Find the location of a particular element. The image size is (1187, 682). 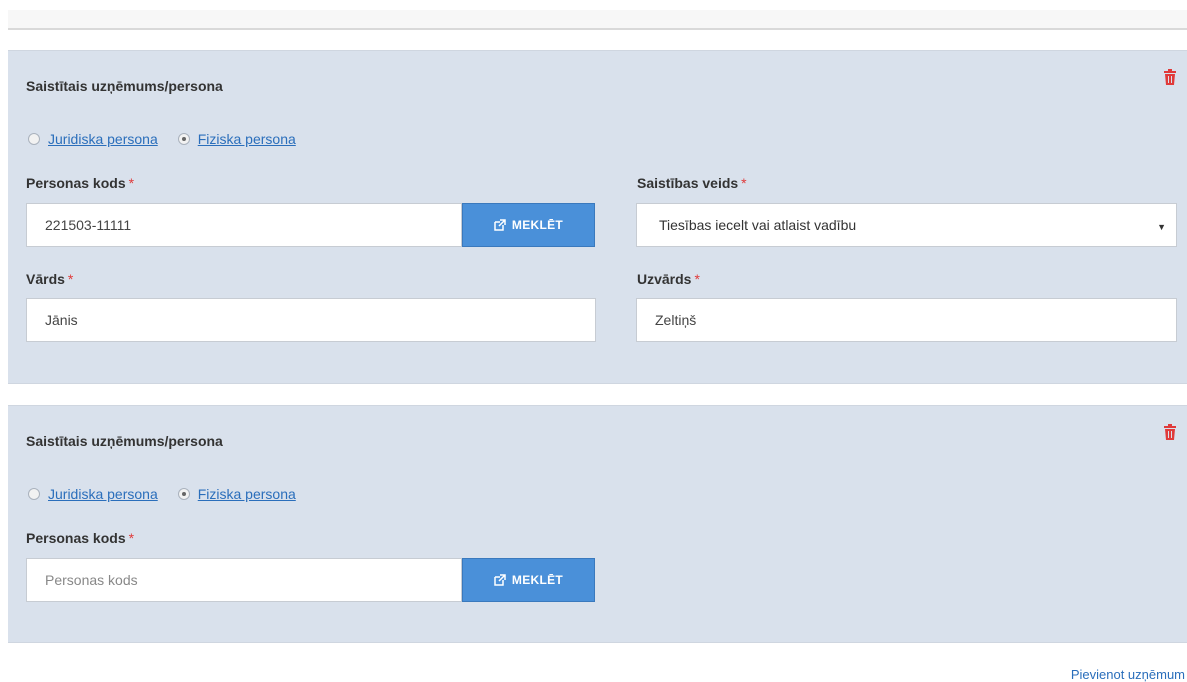

vards-label: Vārds * is located at coordinates (49, 279).